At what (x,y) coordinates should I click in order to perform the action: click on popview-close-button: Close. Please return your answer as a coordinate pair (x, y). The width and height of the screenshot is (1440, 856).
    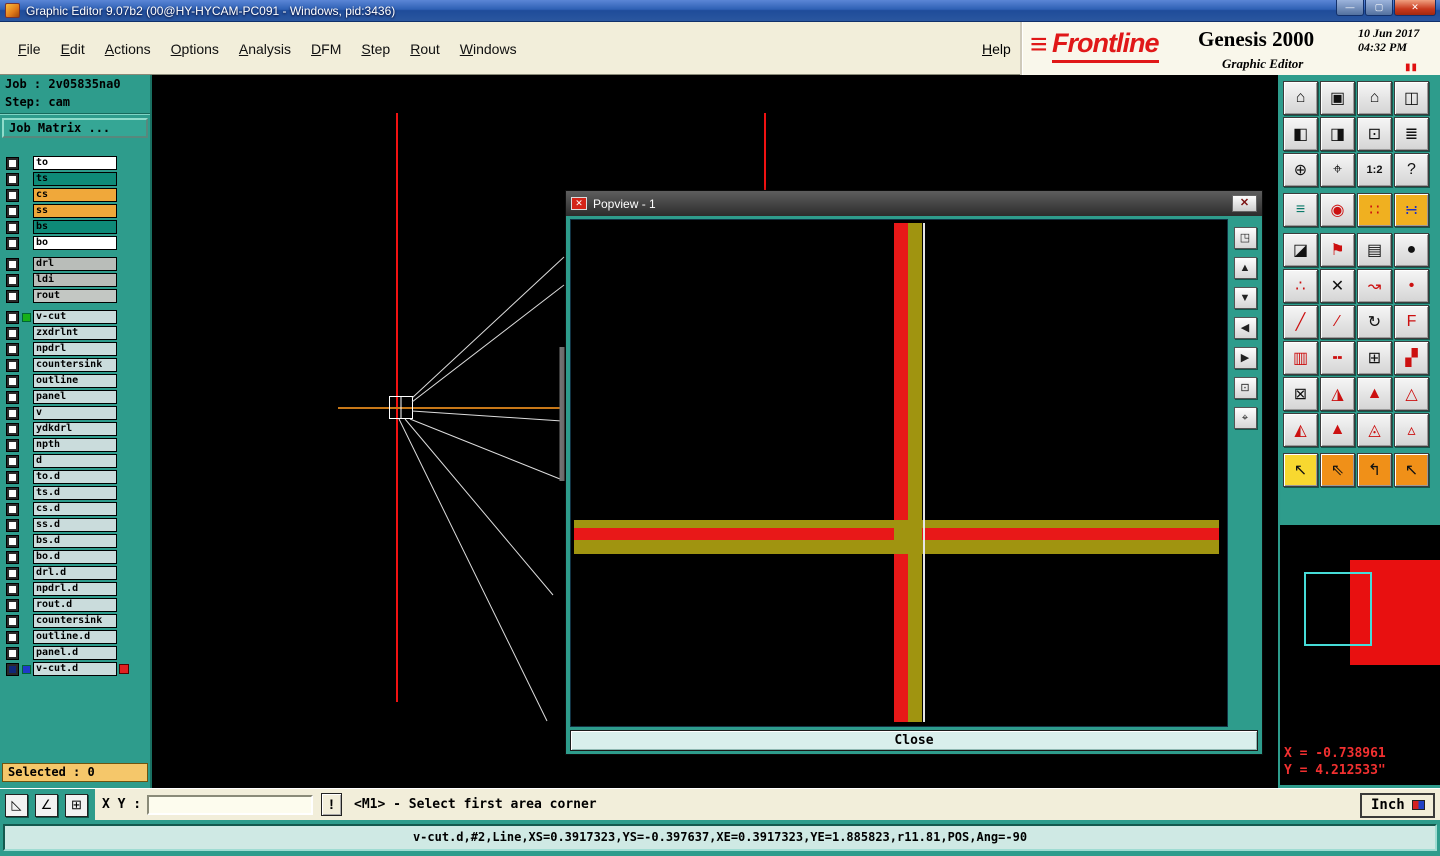
    Looking at the image, I should click on (914, 740).